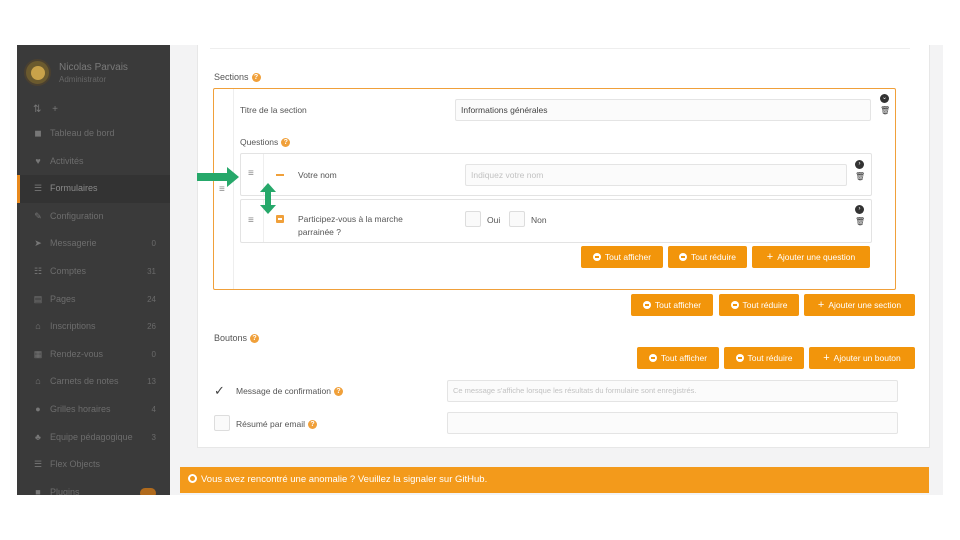 This screenshot has height=540, width=960. I want to click on sidebar-item-activites: ♥ Activités, so click(93, 162).